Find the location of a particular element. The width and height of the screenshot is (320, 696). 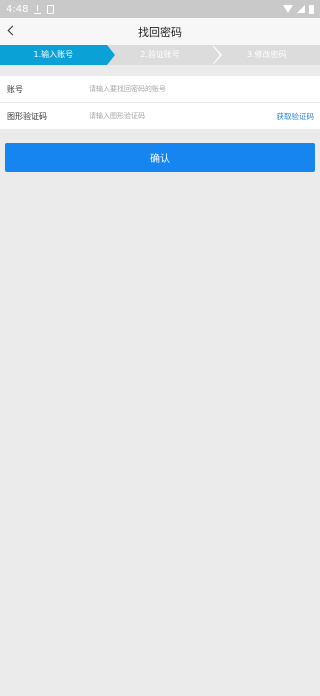

step-change-password: 3.修改密码 is located at coordinates (266, 55).